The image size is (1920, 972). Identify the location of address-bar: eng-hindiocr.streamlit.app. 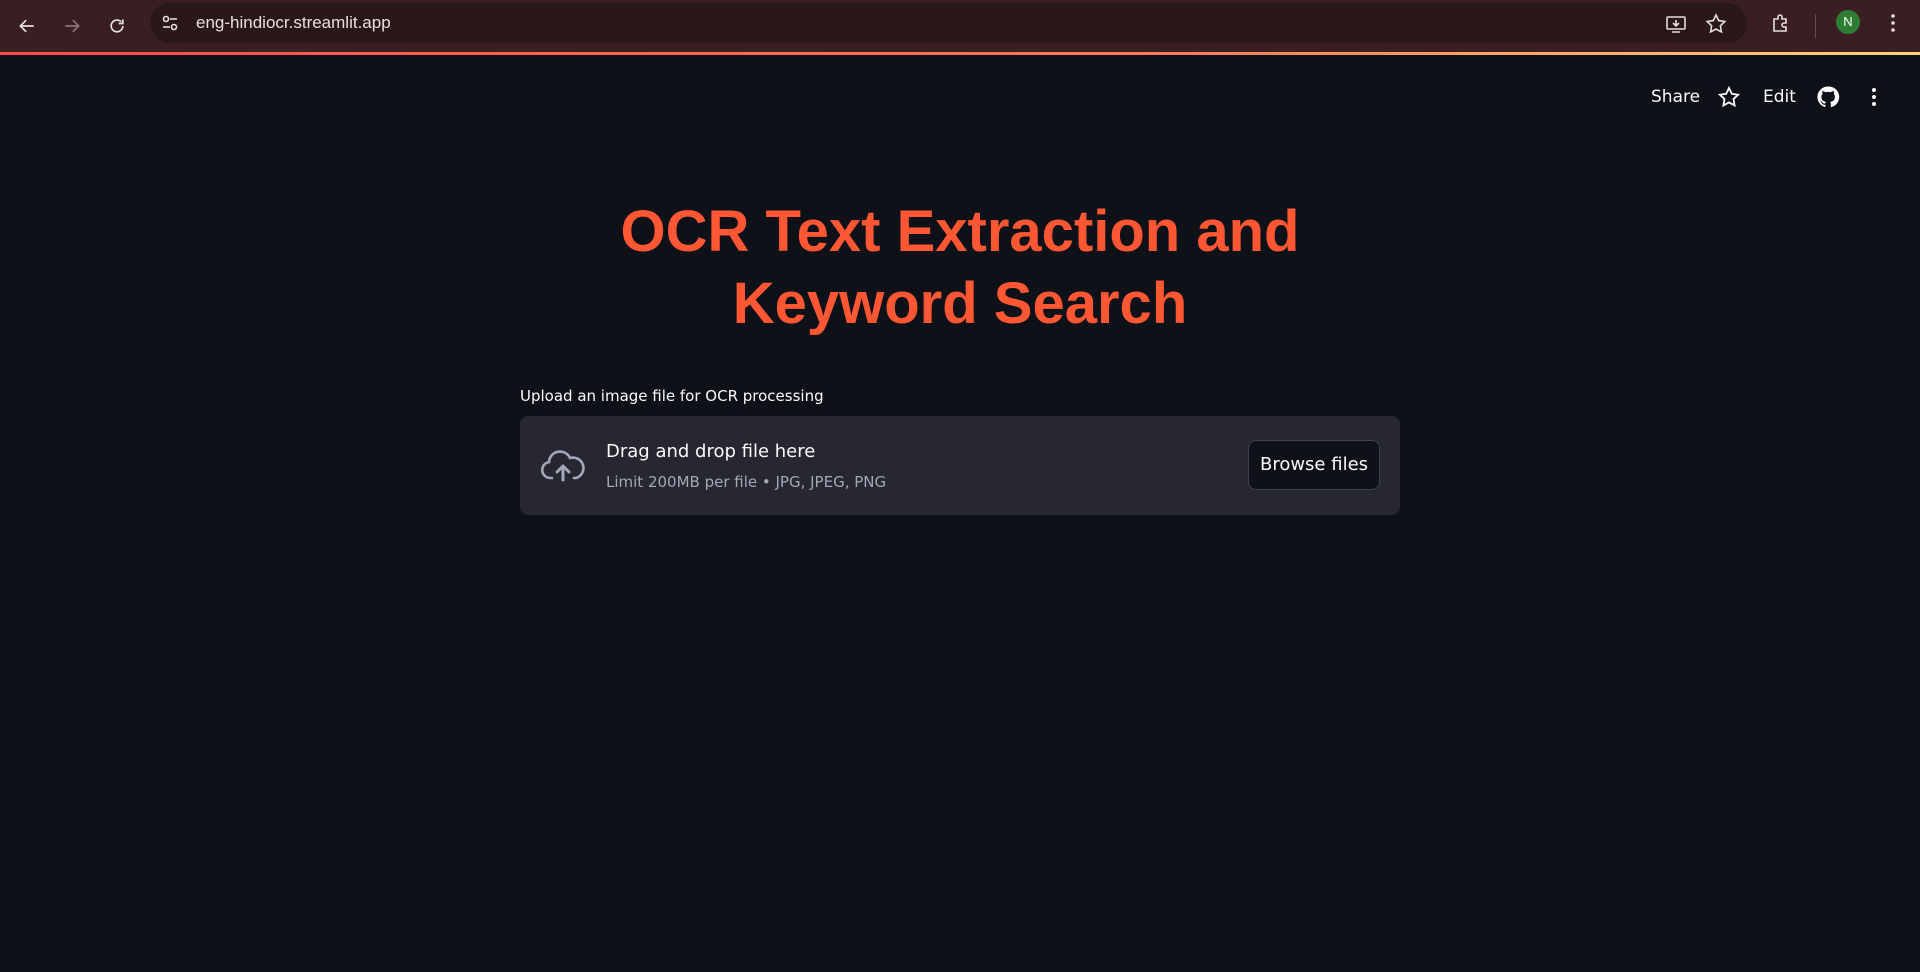
(948, 23).